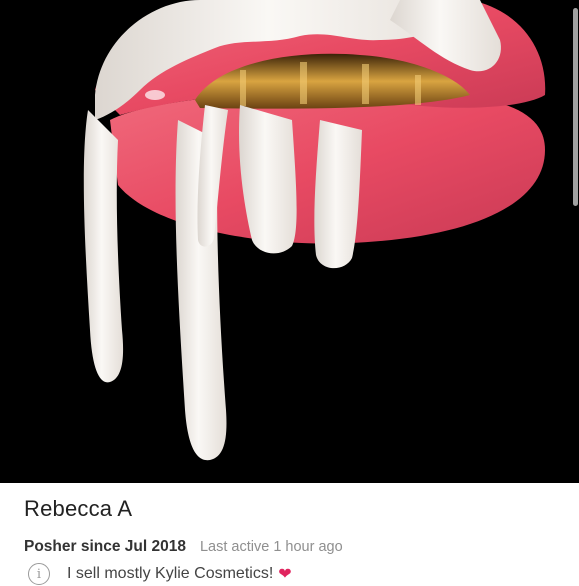 The height and width of the screenshot is (586, 579). What do you see at coordinates (285, 574) in the screenshot?
I see `heart-icon: ❤` at bounding box center [285, 574].